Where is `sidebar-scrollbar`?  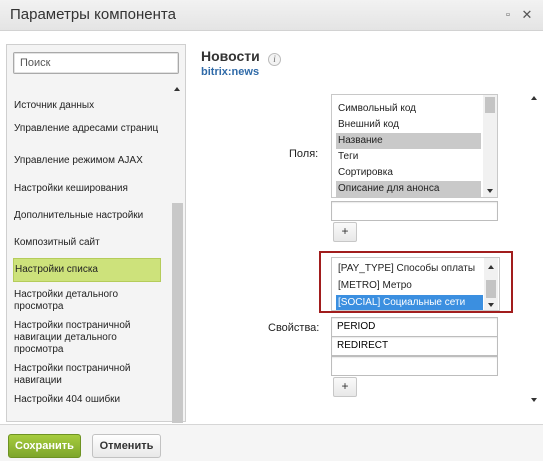 sidebar-scrollbar is located at coordinates (177, 253).